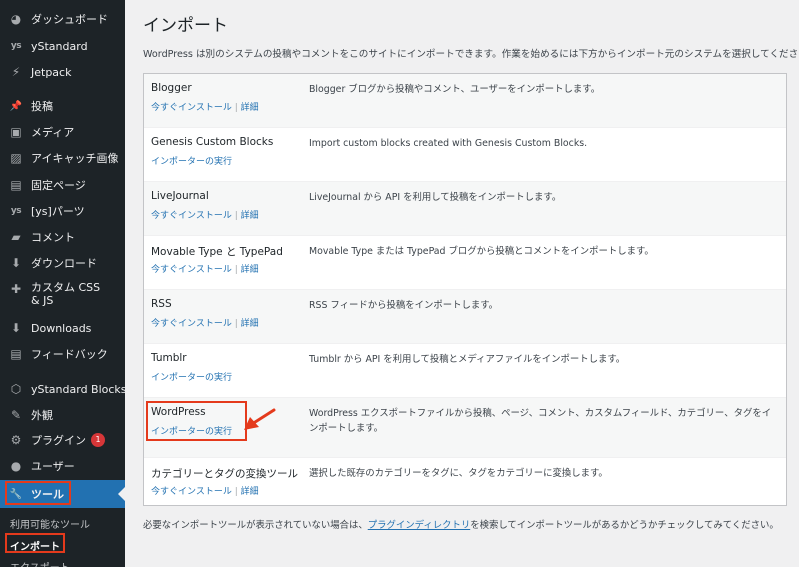 The width and height of the screenshot is (799, 567). What do you see at coordinates (16, 158) in the screenshot?
I see `featured-image-icon: ▨` at bounding box center [16, 158].